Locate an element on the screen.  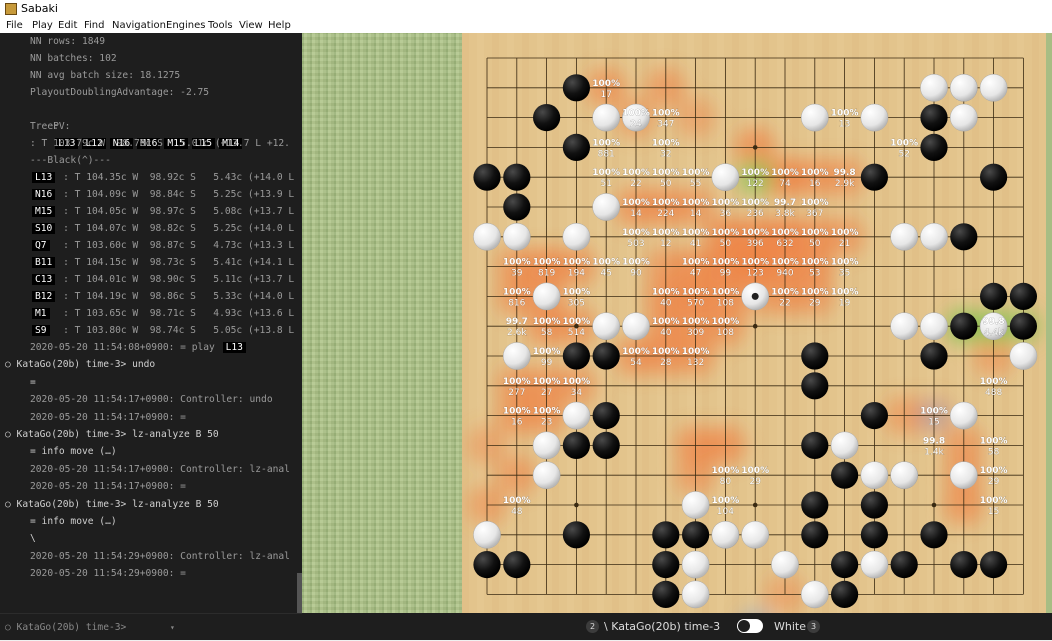
menu-engines: Engines is located at coordinates (185, 25).